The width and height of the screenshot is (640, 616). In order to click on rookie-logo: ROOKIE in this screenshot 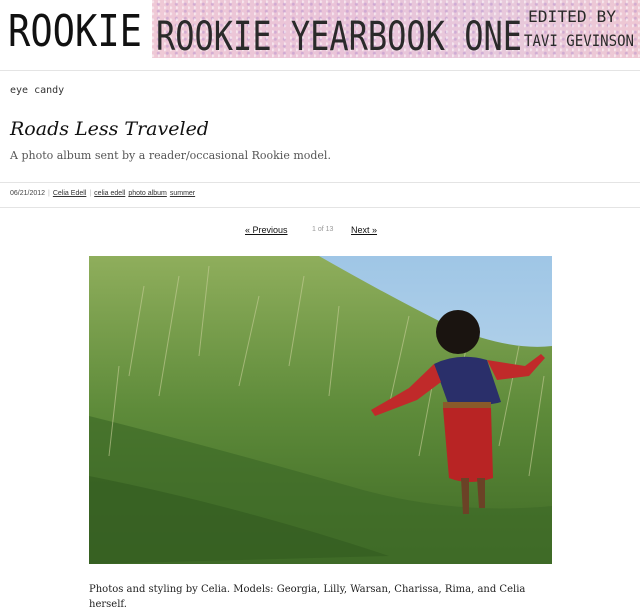, I will do `click(76, 29)`.